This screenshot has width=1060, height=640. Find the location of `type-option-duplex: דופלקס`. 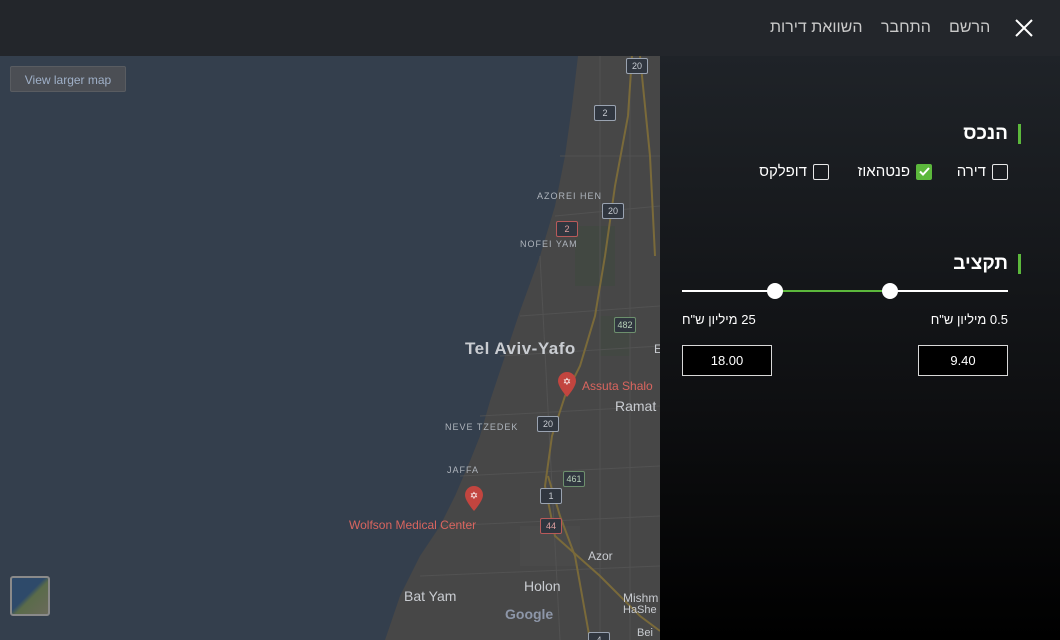

type-option-duplex: דופלקס is located at coordinates (794, 171).